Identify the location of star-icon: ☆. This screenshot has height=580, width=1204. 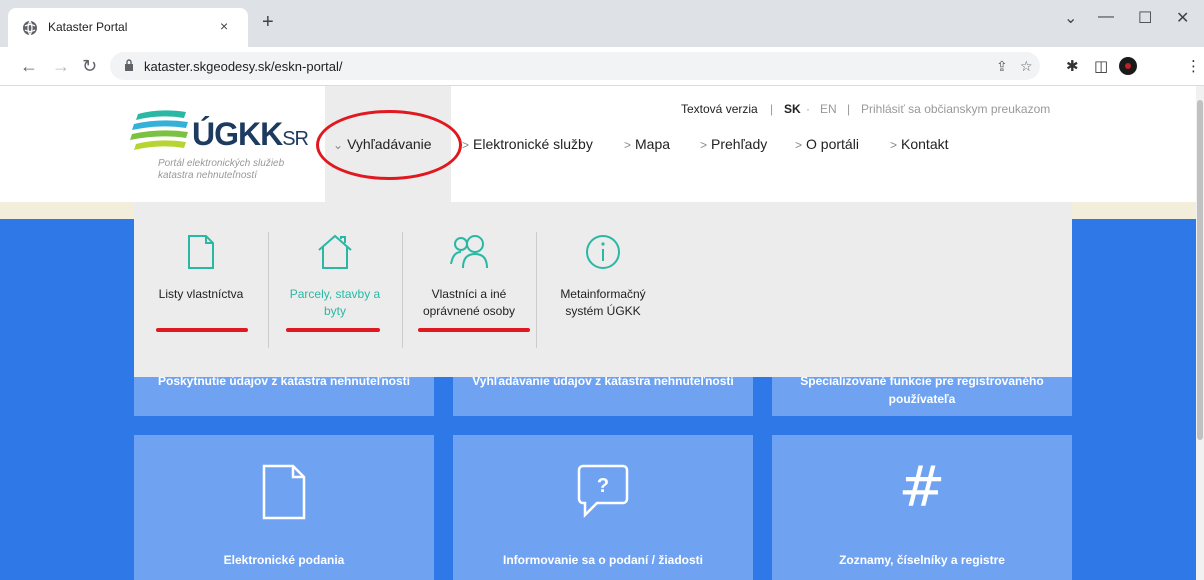
(1026, 66).